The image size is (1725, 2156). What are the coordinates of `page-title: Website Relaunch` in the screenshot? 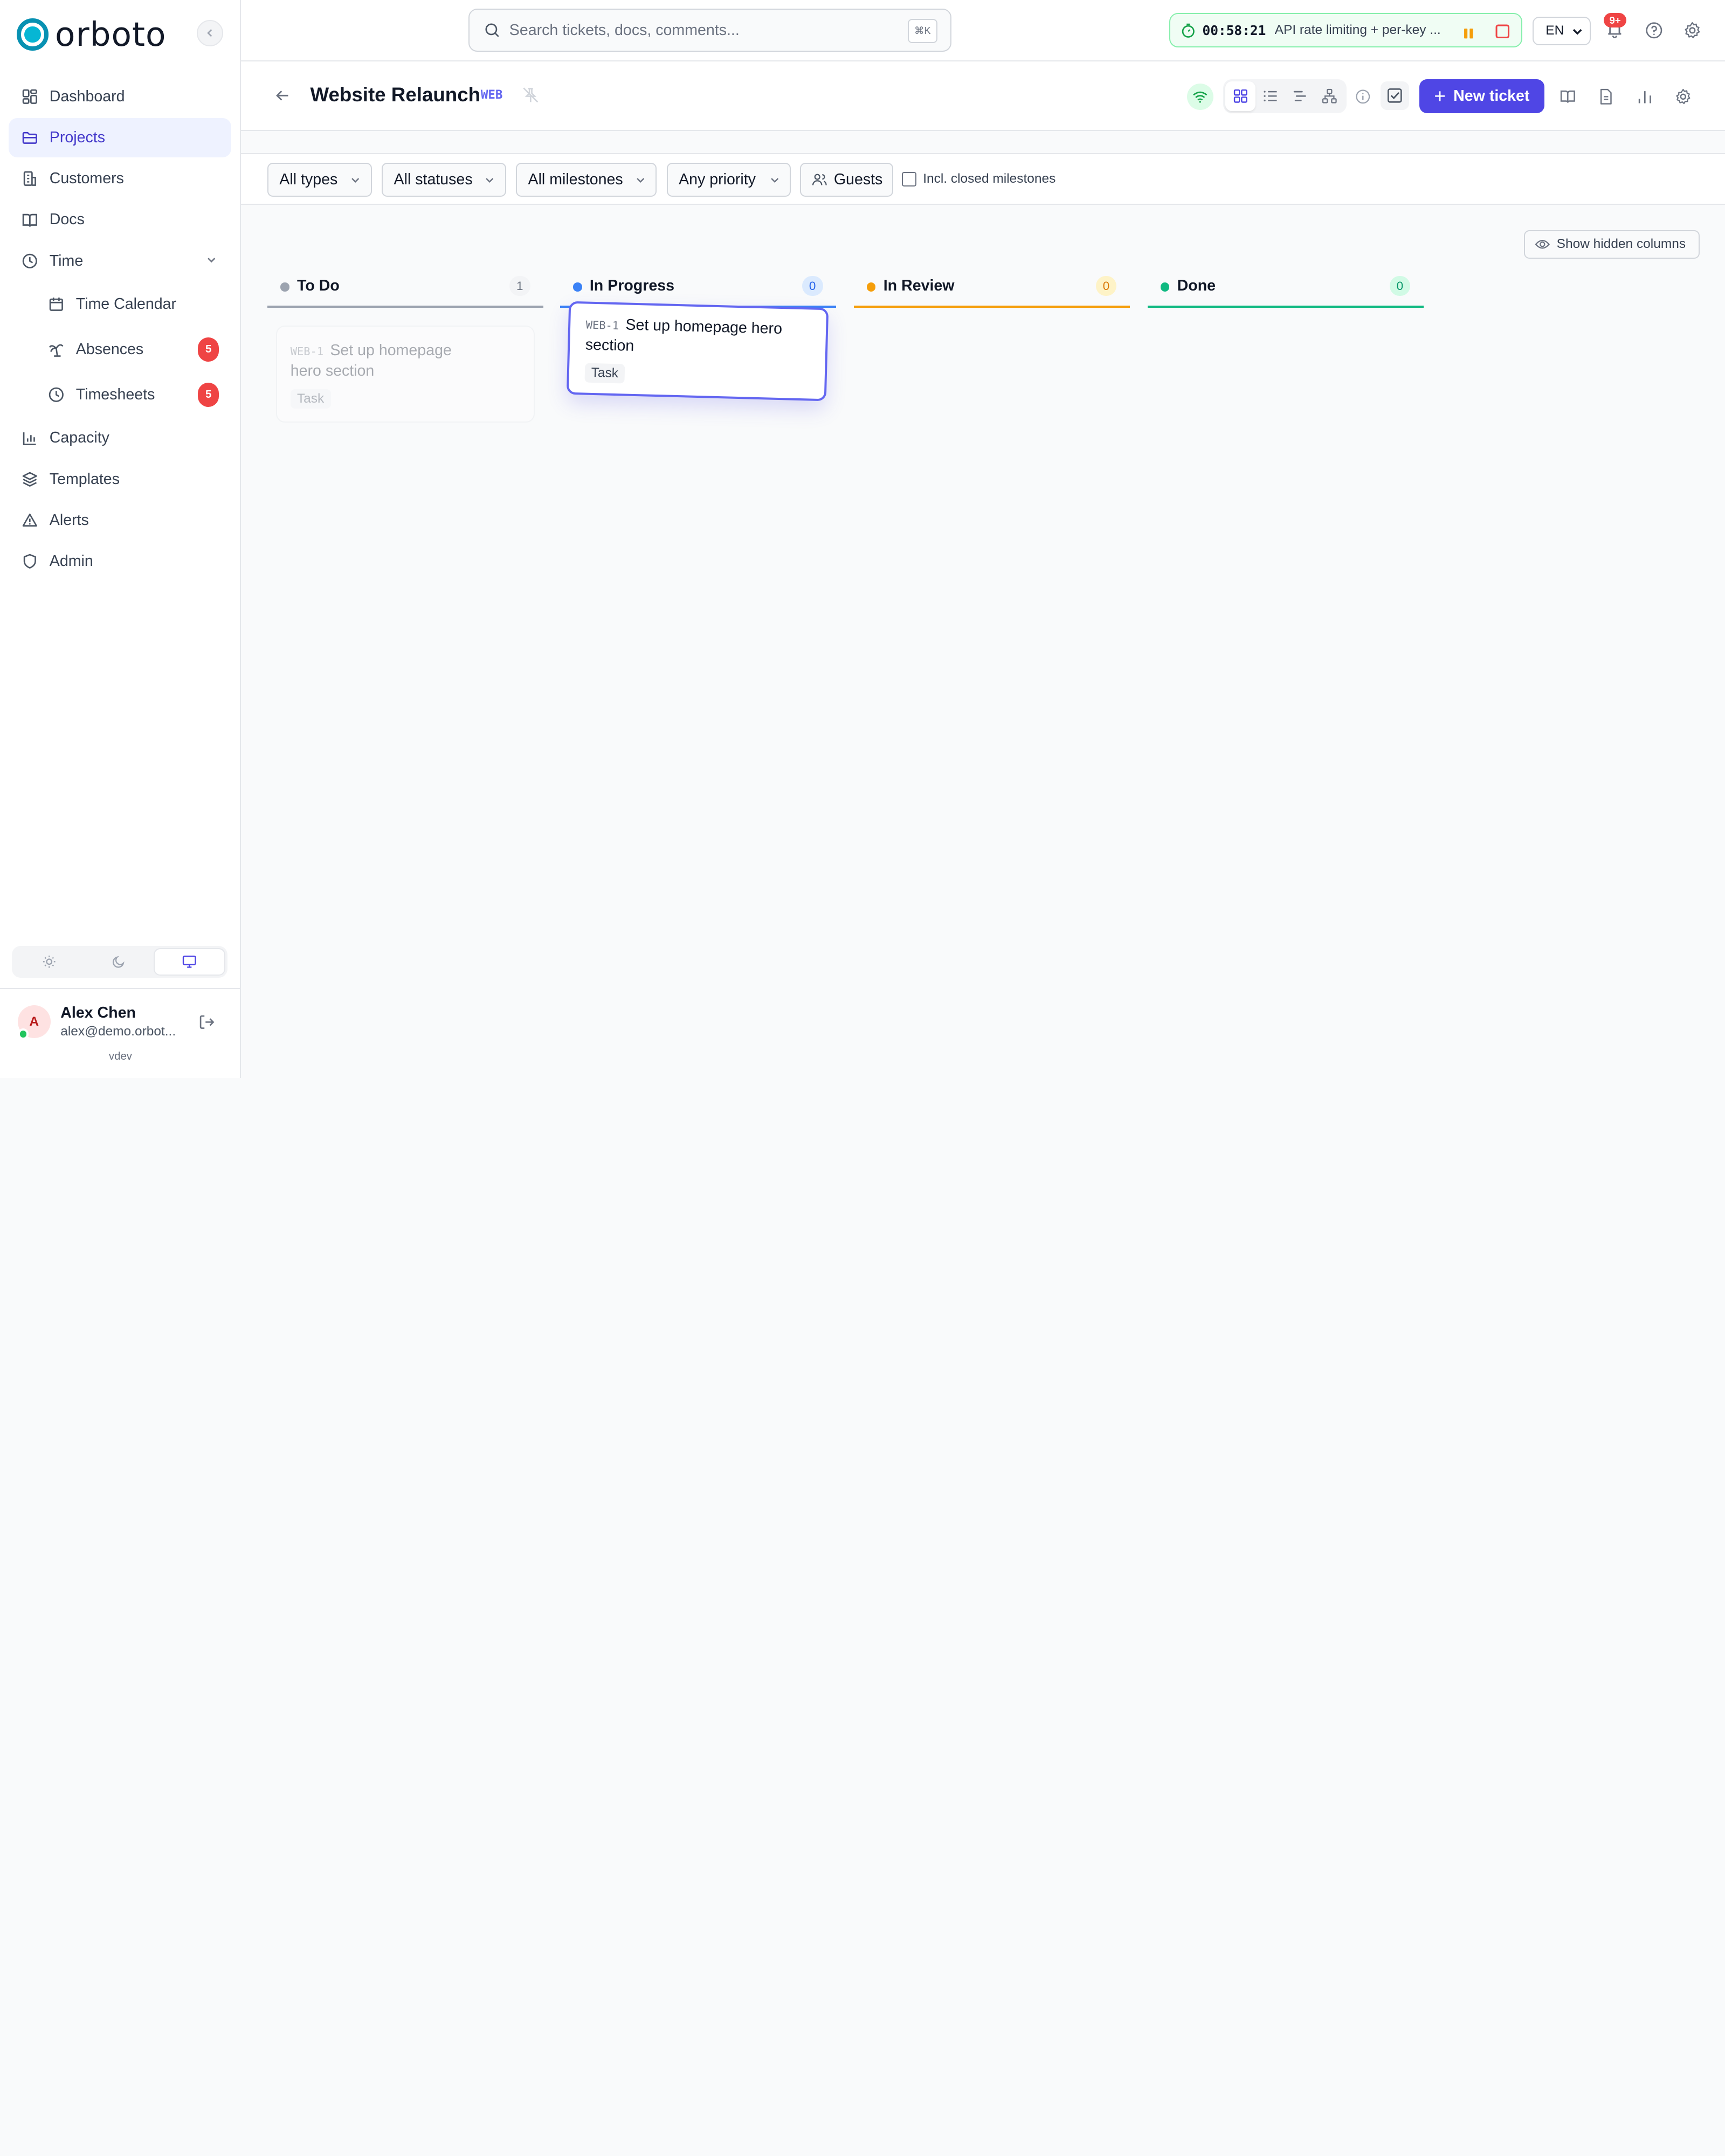 It's located at (395, 95).